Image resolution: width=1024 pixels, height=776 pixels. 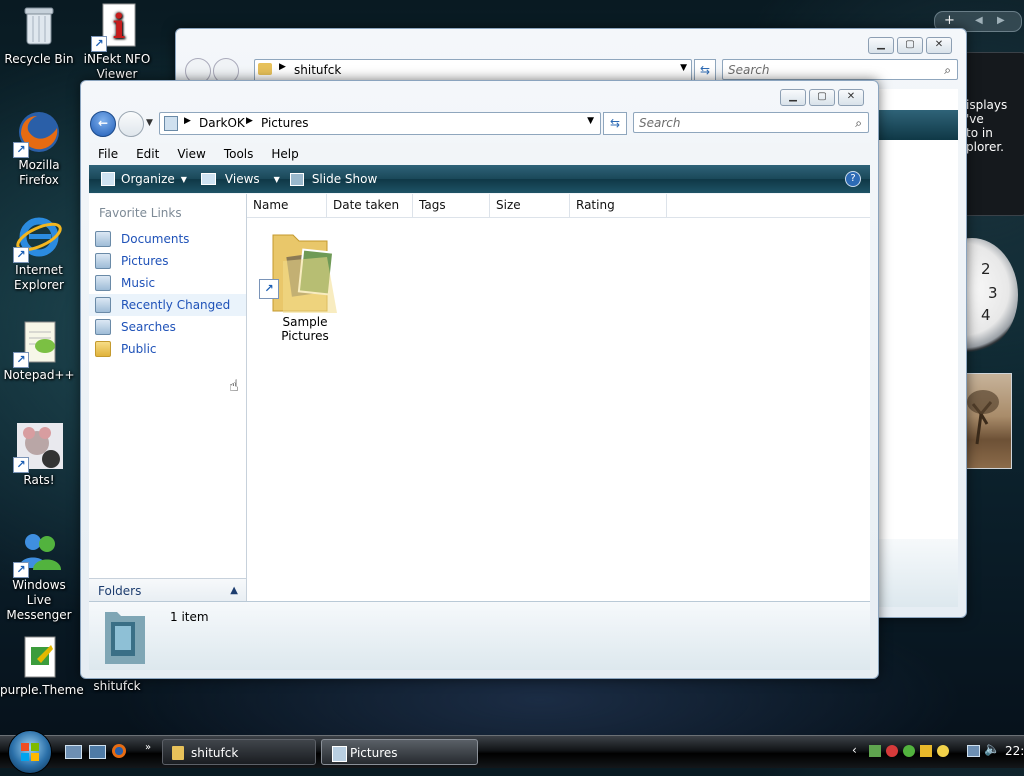 I want to click on menu-help: Help, so click(x=284, y=154).